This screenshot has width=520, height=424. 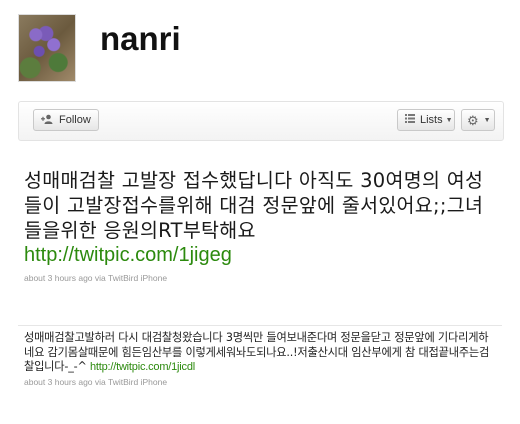 I want to click on gear-icon: ⚙, so click(x=473, y=120).